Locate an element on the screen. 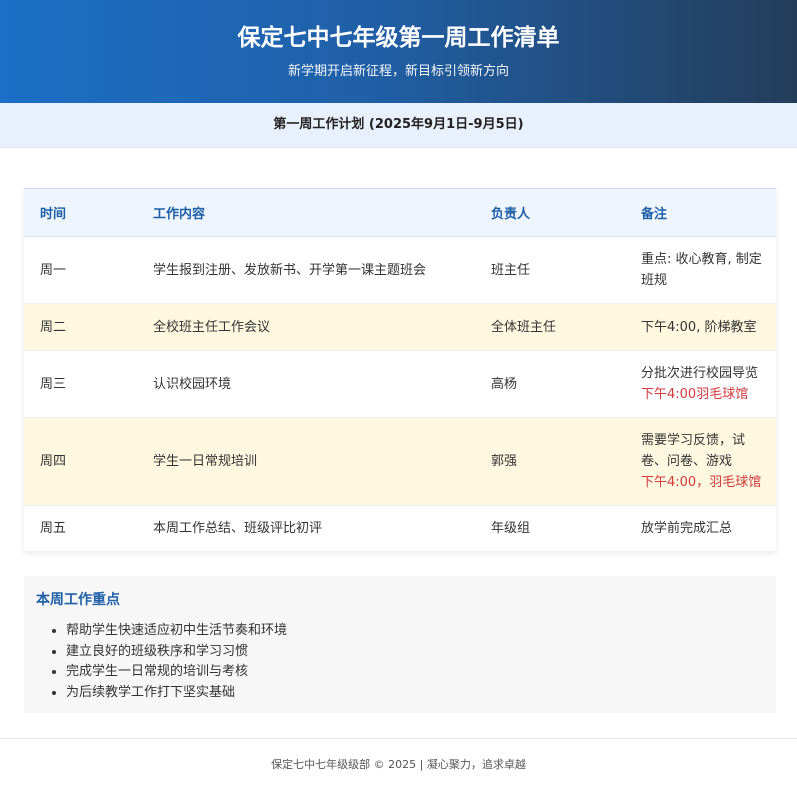  cell-day: 周三 is located at coordinates (80, 384).